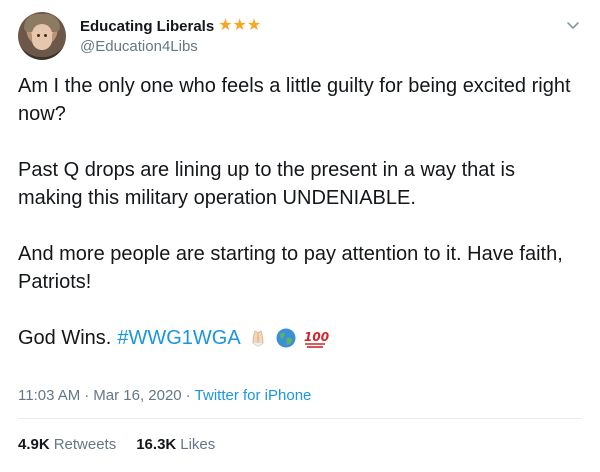 The width and height of the screenshot is (600, 472). Describe the element at coordinates (34, 444) in the screenshot. I see `retweets-count: 4.9K` at that location.